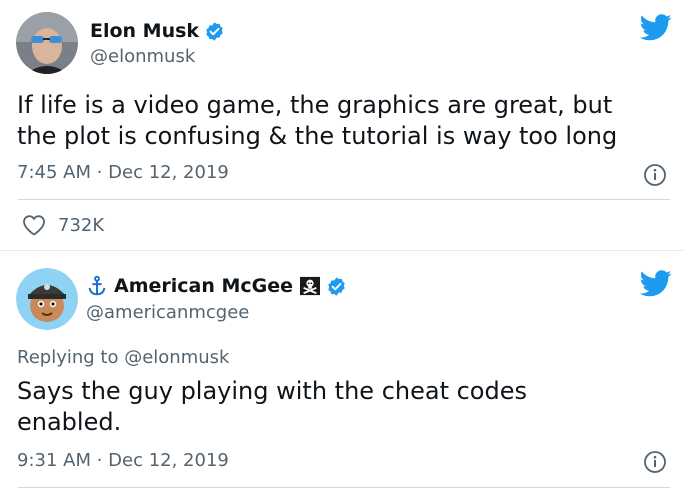  Describe the element at coordinates (344, 487) in the screenshot. I see `divider` at that location.